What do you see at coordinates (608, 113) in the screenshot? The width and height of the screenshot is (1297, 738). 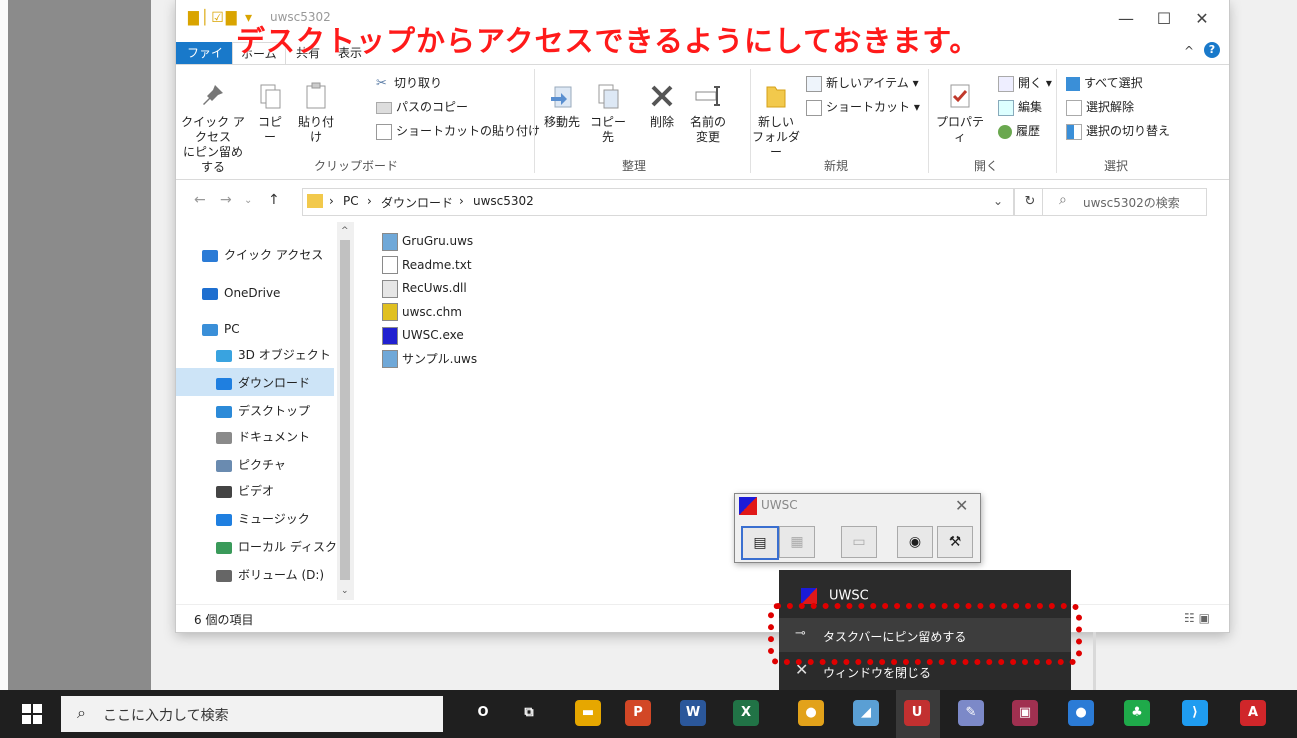 I see `copy-to-button: コピー先` at bounding box center [608, 113].